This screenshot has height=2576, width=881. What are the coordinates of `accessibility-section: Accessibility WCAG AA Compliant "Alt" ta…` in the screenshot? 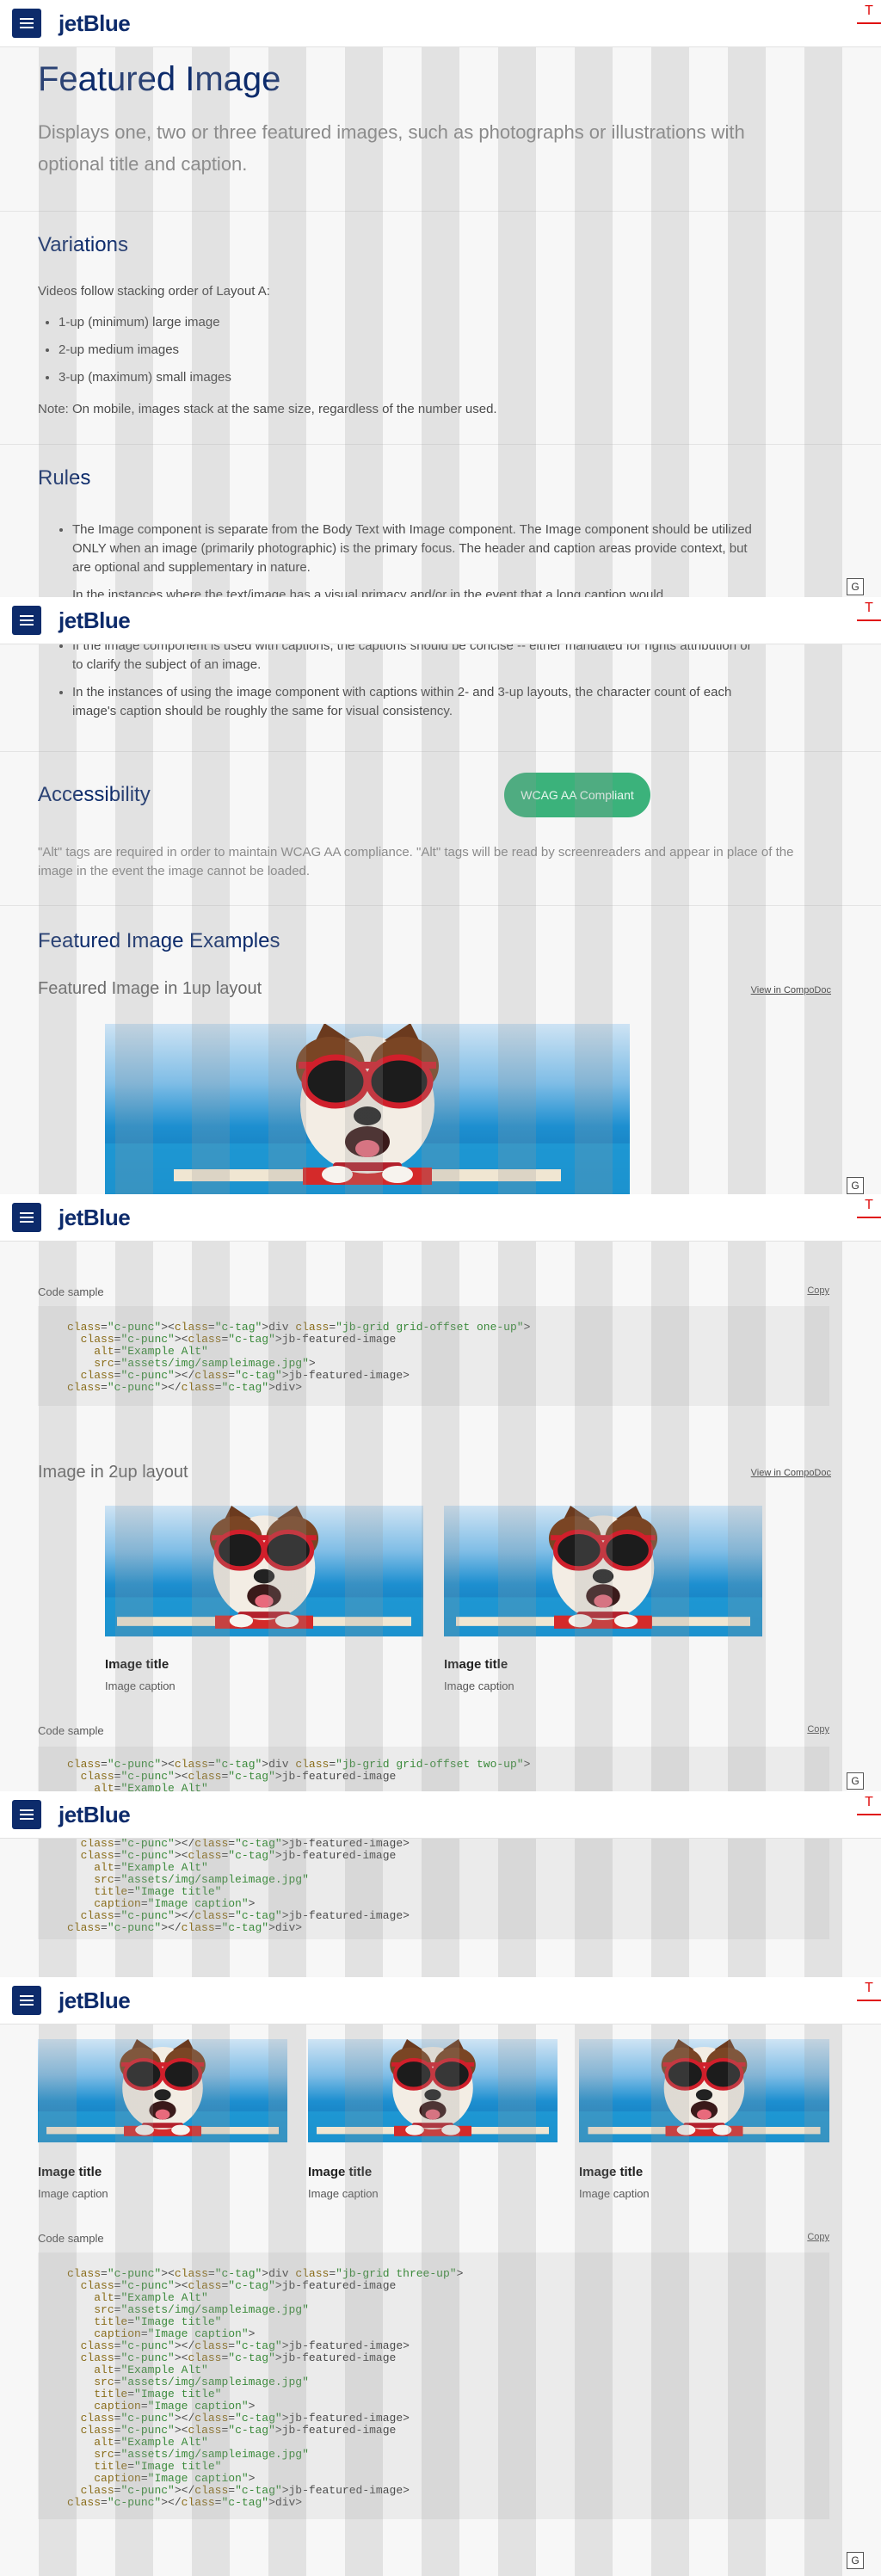 It's located at (440, 829).